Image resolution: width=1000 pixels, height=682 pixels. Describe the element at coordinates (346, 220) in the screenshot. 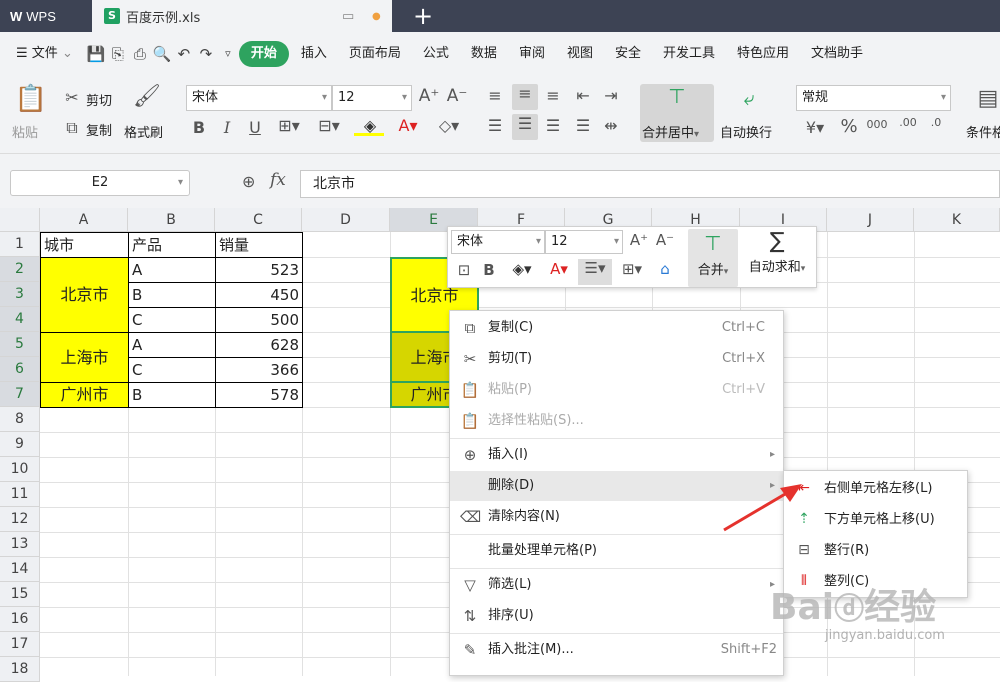

I see `column-header: D` at that location.